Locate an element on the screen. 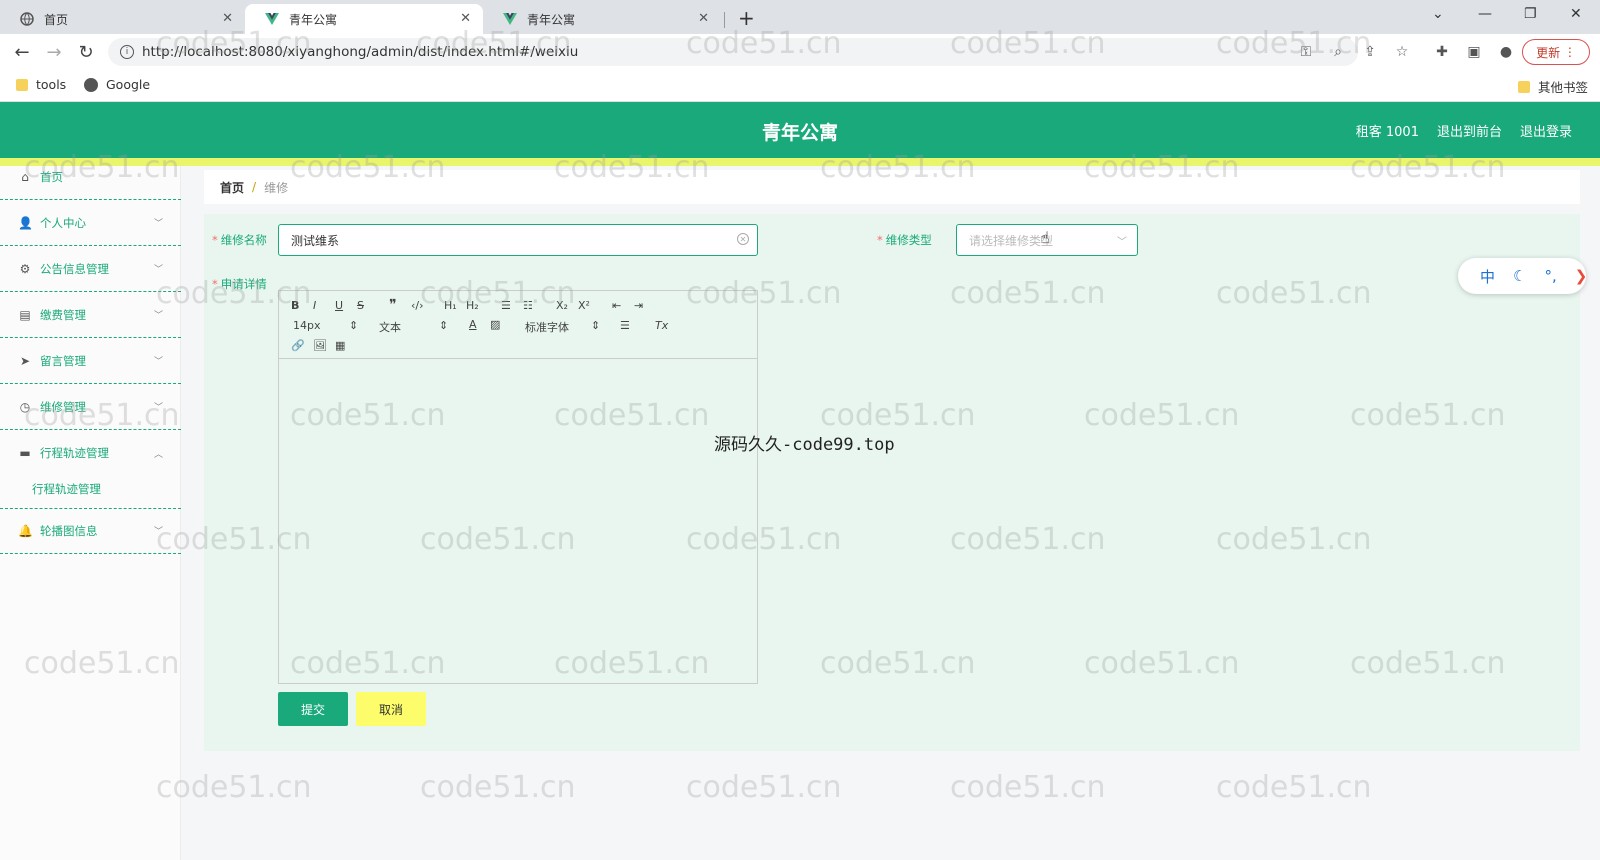 This screenshot has height=860, width=1600. side-panel-icon: ▣ is located at coordinates (1474, 52).